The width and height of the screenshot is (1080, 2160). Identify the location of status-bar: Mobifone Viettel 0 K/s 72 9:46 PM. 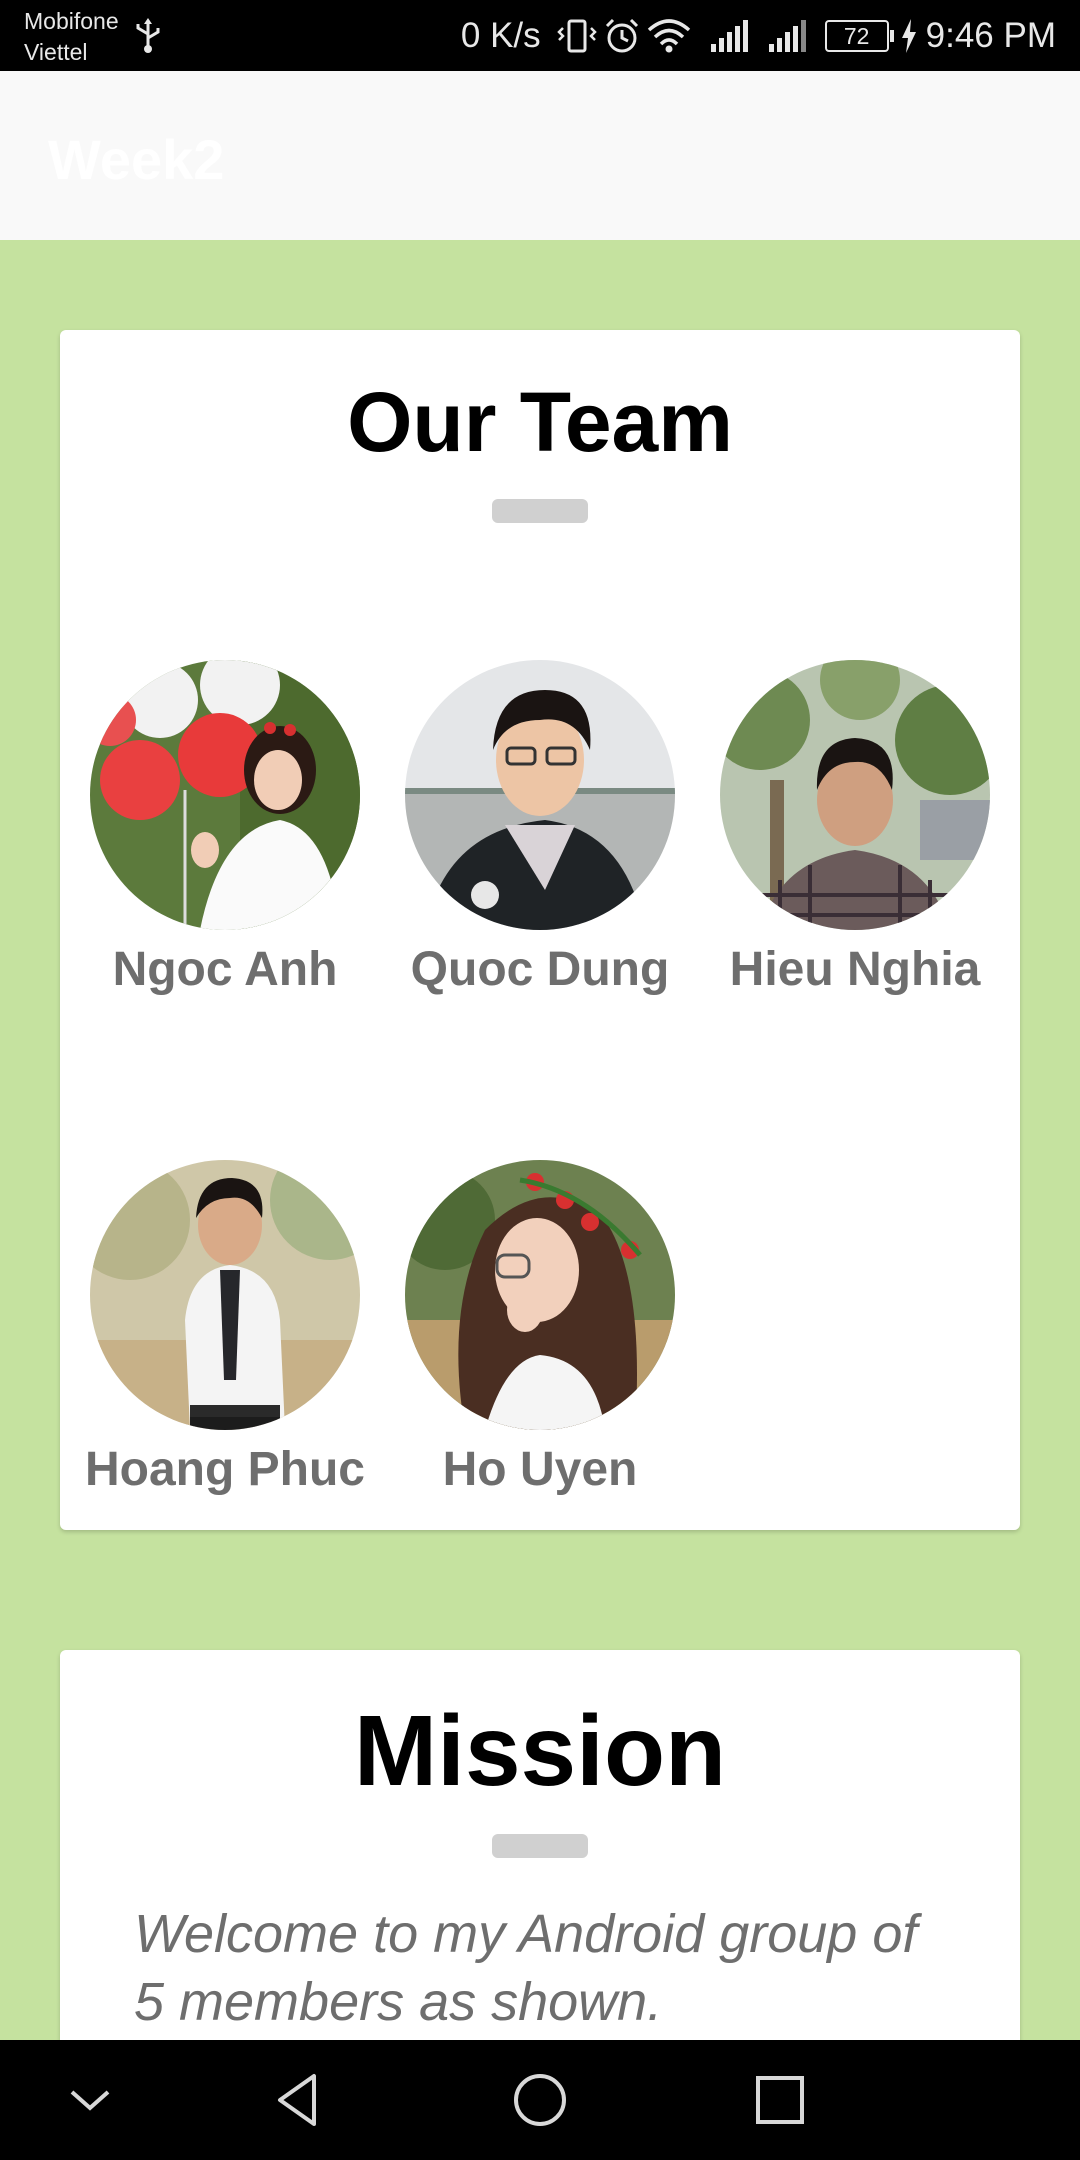
(540, 35).